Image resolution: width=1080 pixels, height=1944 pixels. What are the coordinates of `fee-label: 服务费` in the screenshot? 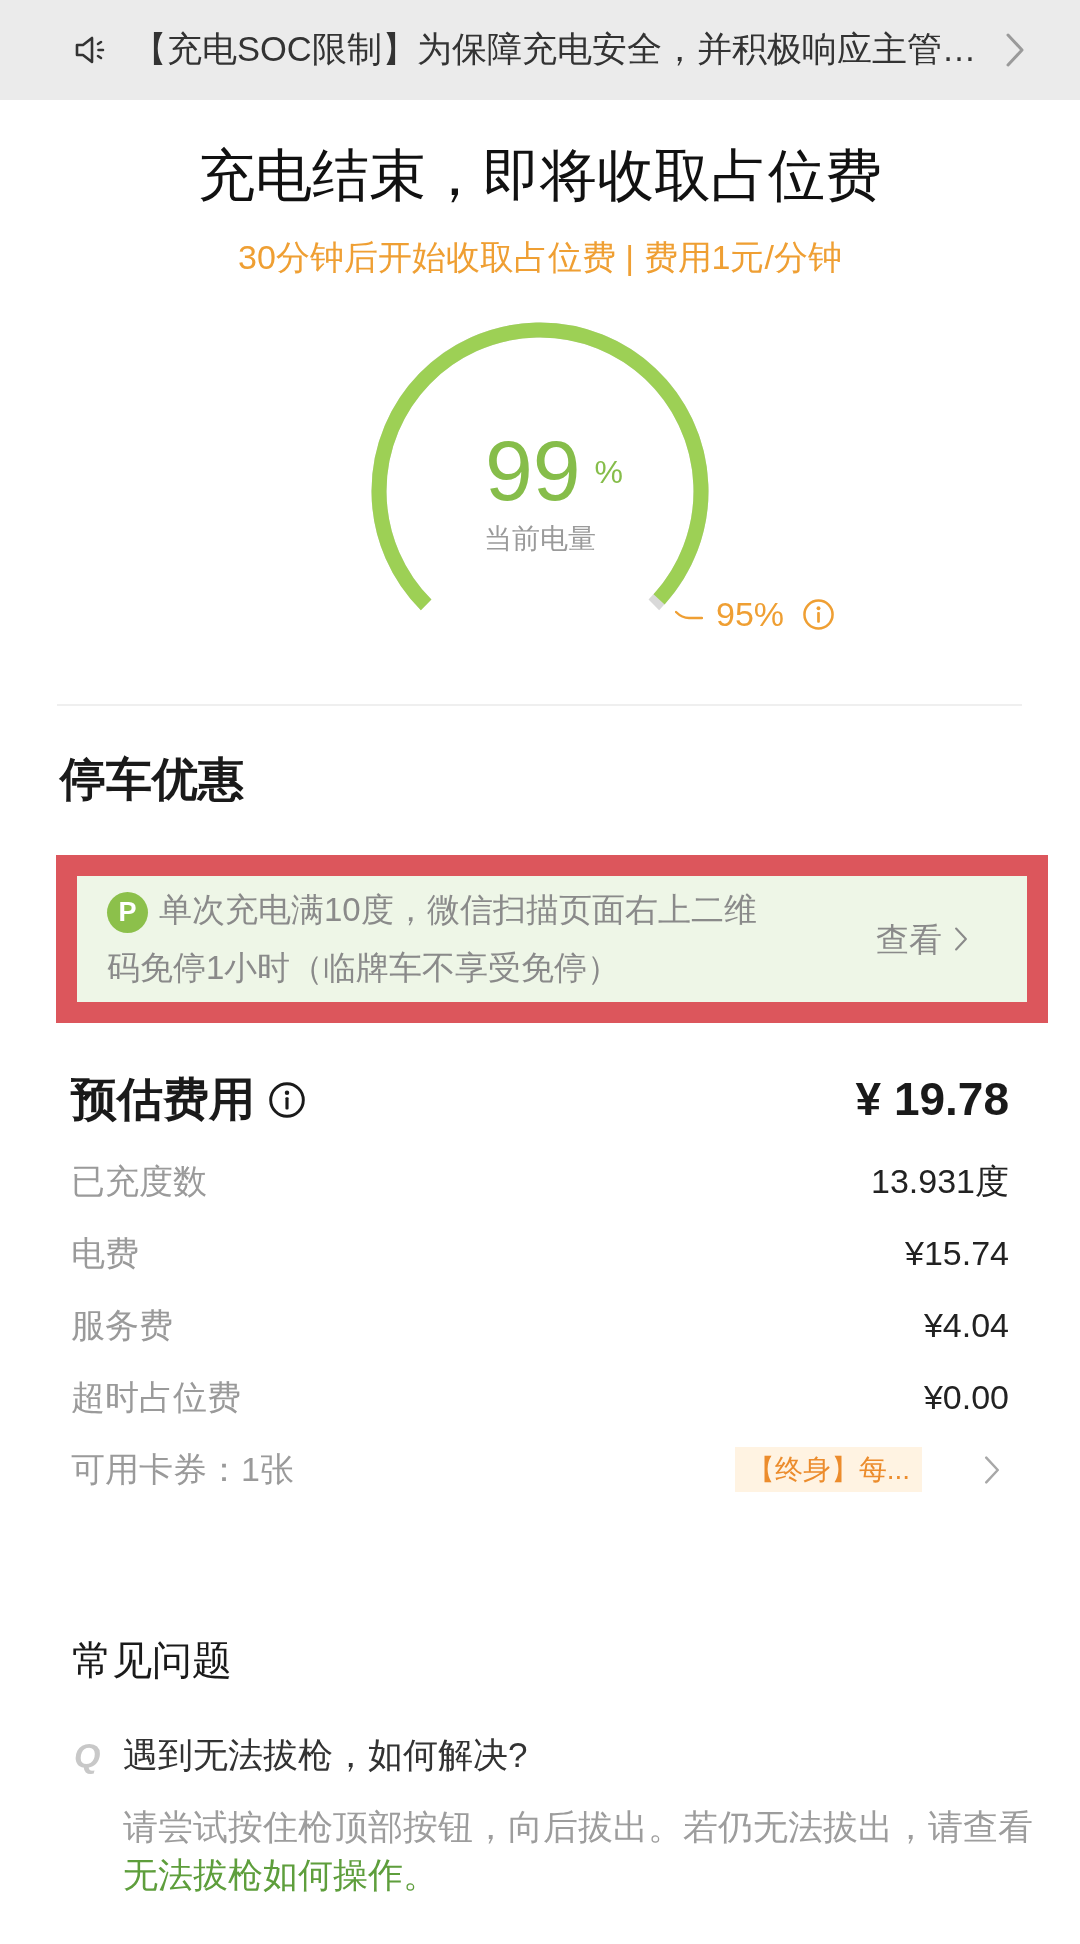 It's located at (122, 1325).